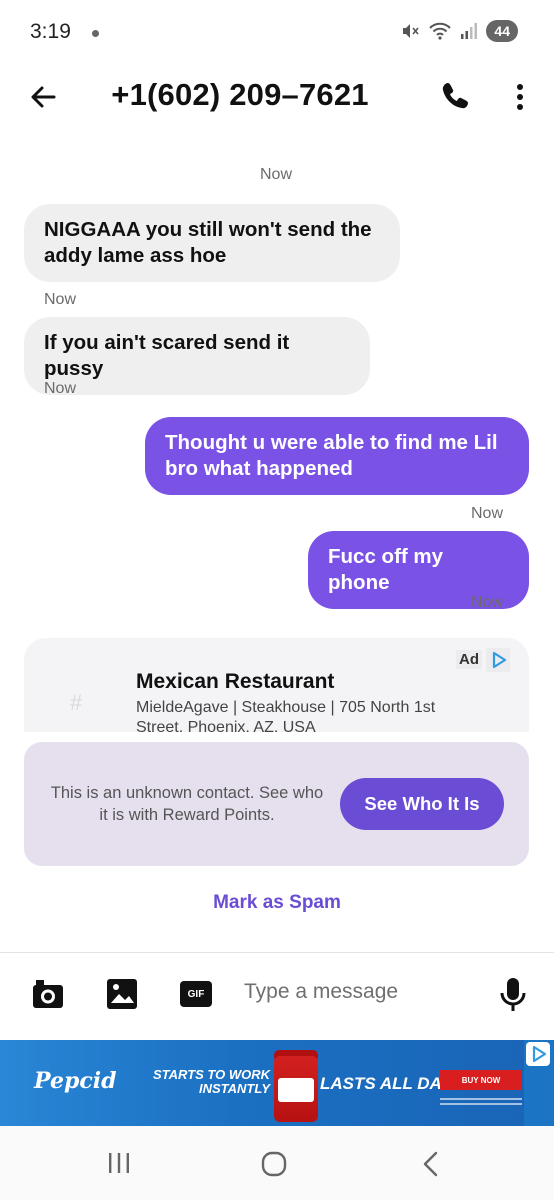  I want to click on mute-icon, so click(411, 31).